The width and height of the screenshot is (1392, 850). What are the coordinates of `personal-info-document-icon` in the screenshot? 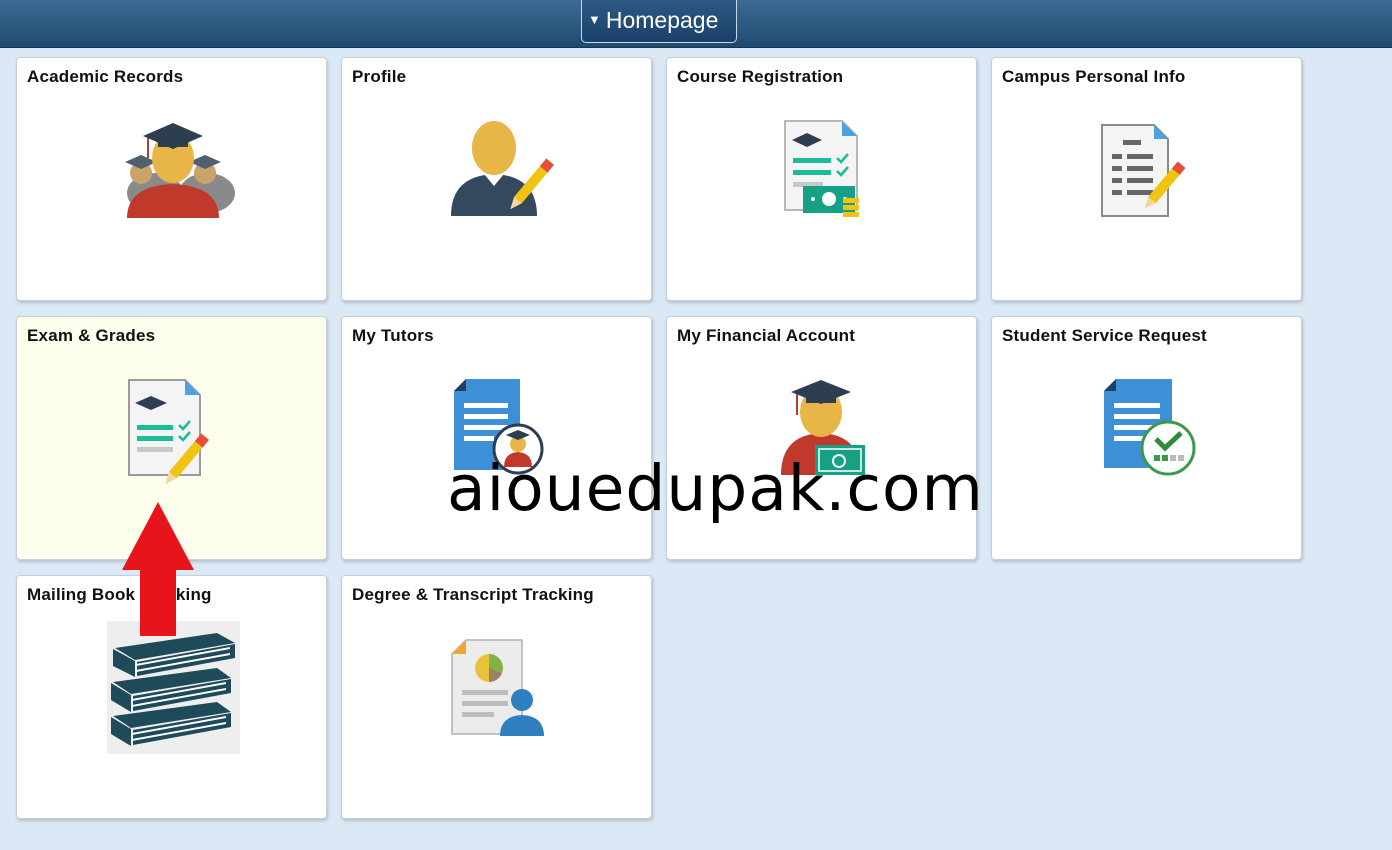 It's located at (1143, 170).